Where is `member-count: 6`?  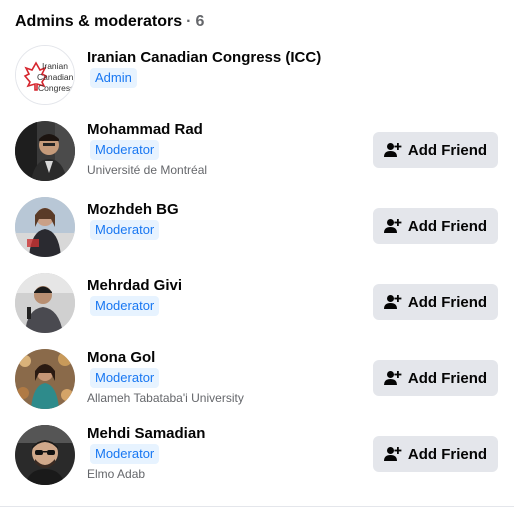
member-count: 6 is located at coordinates (200, 21).